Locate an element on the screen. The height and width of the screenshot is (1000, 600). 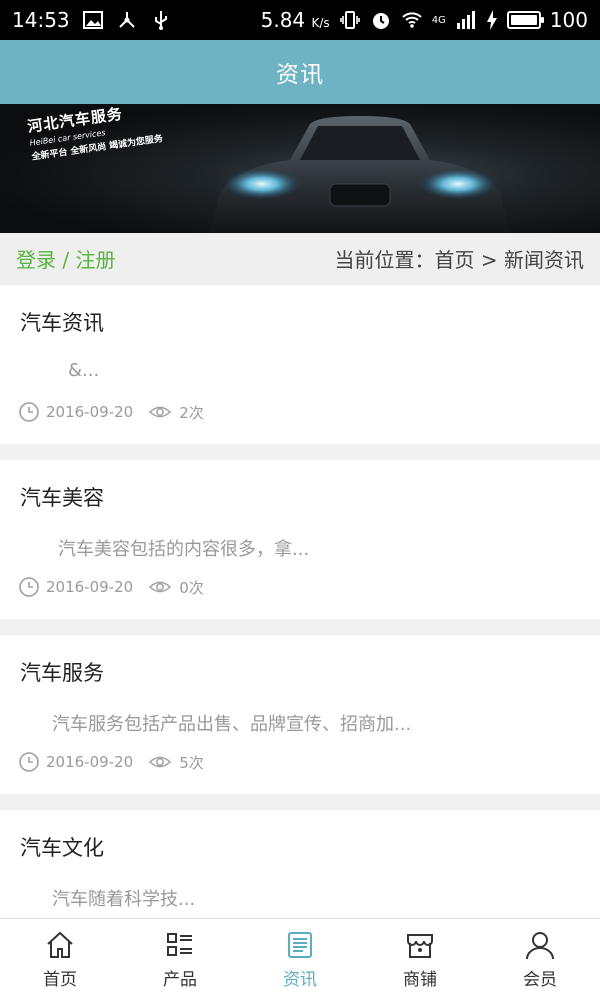
nav-item-member: 会员 is located at coordinates (540, 959).